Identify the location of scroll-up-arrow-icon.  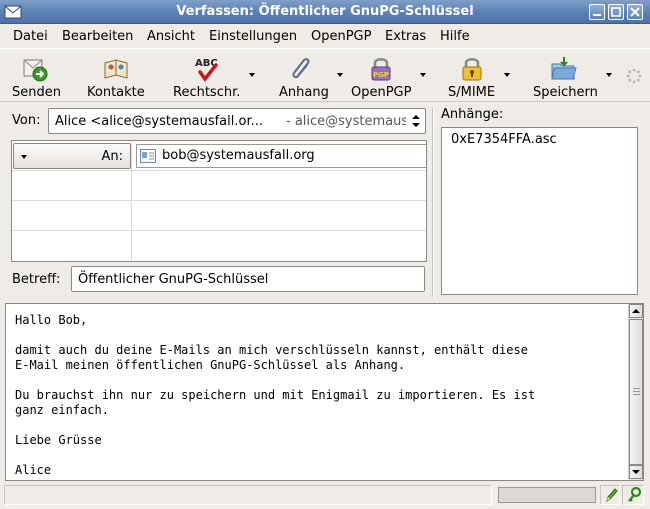
(636, 311).